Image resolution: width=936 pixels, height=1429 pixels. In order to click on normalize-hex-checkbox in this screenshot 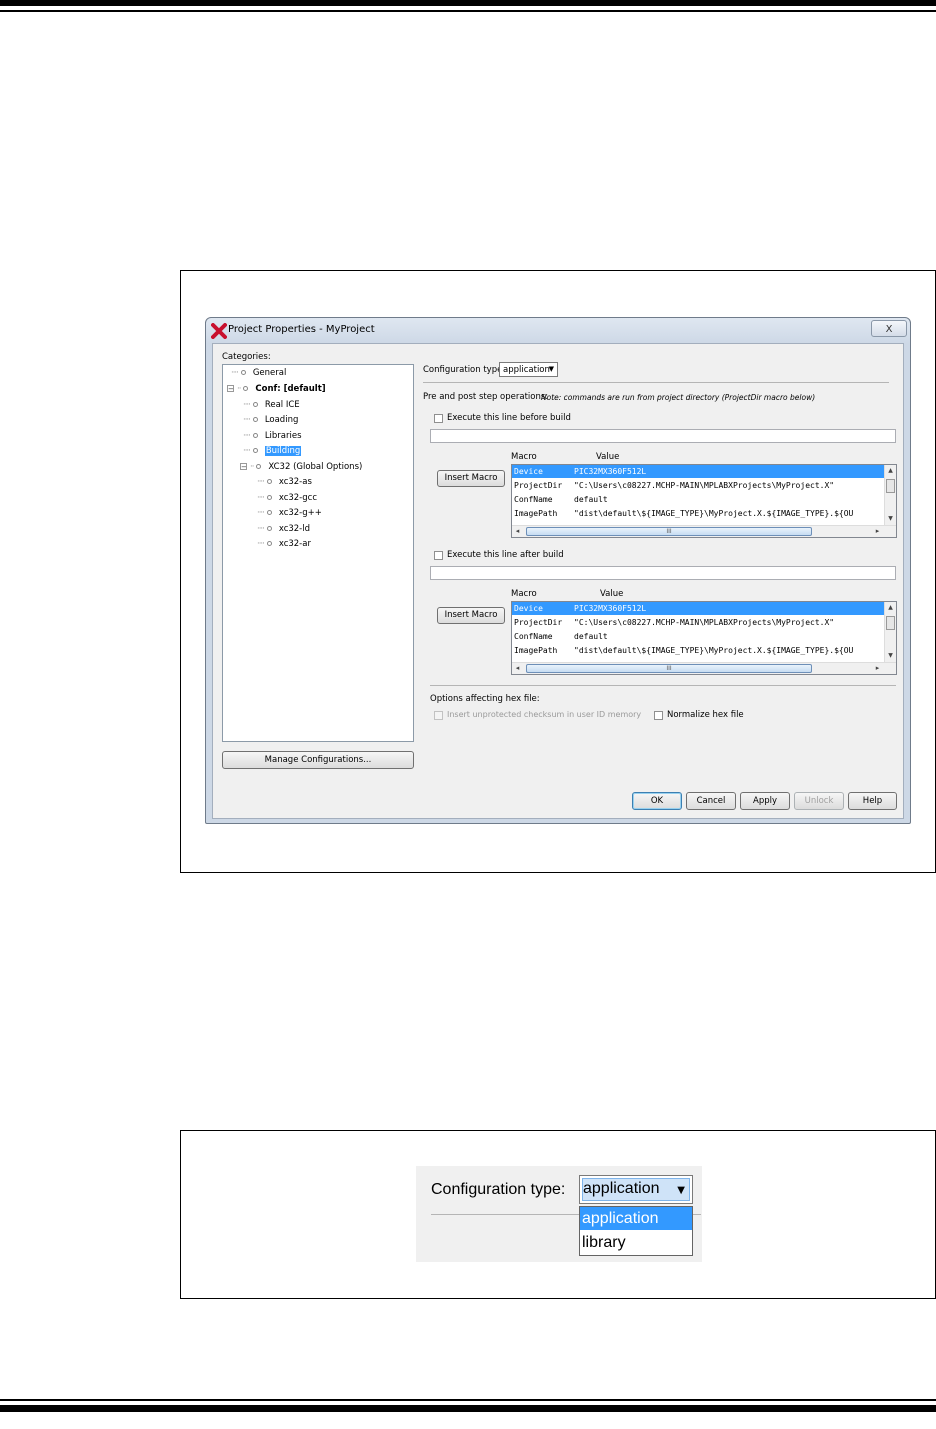, I will do `click(658, 715)`.